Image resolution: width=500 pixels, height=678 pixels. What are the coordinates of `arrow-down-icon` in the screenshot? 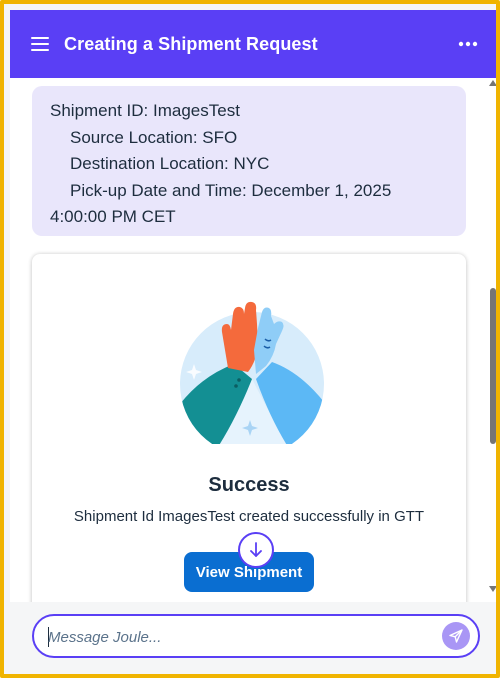 It's located at (256, 549).